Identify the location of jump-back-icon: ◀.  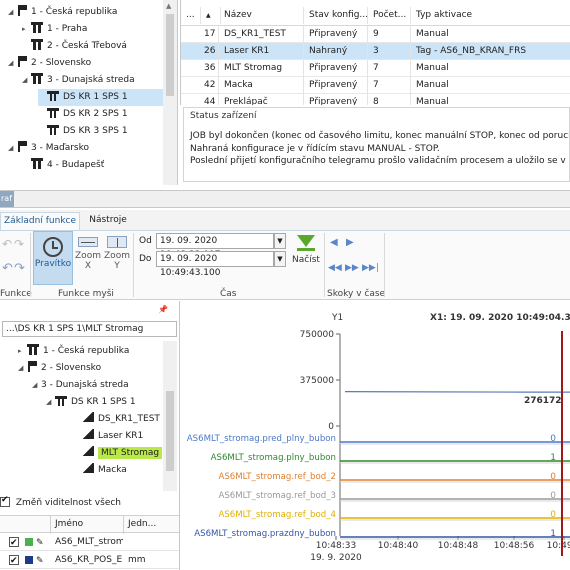
(334, 242).